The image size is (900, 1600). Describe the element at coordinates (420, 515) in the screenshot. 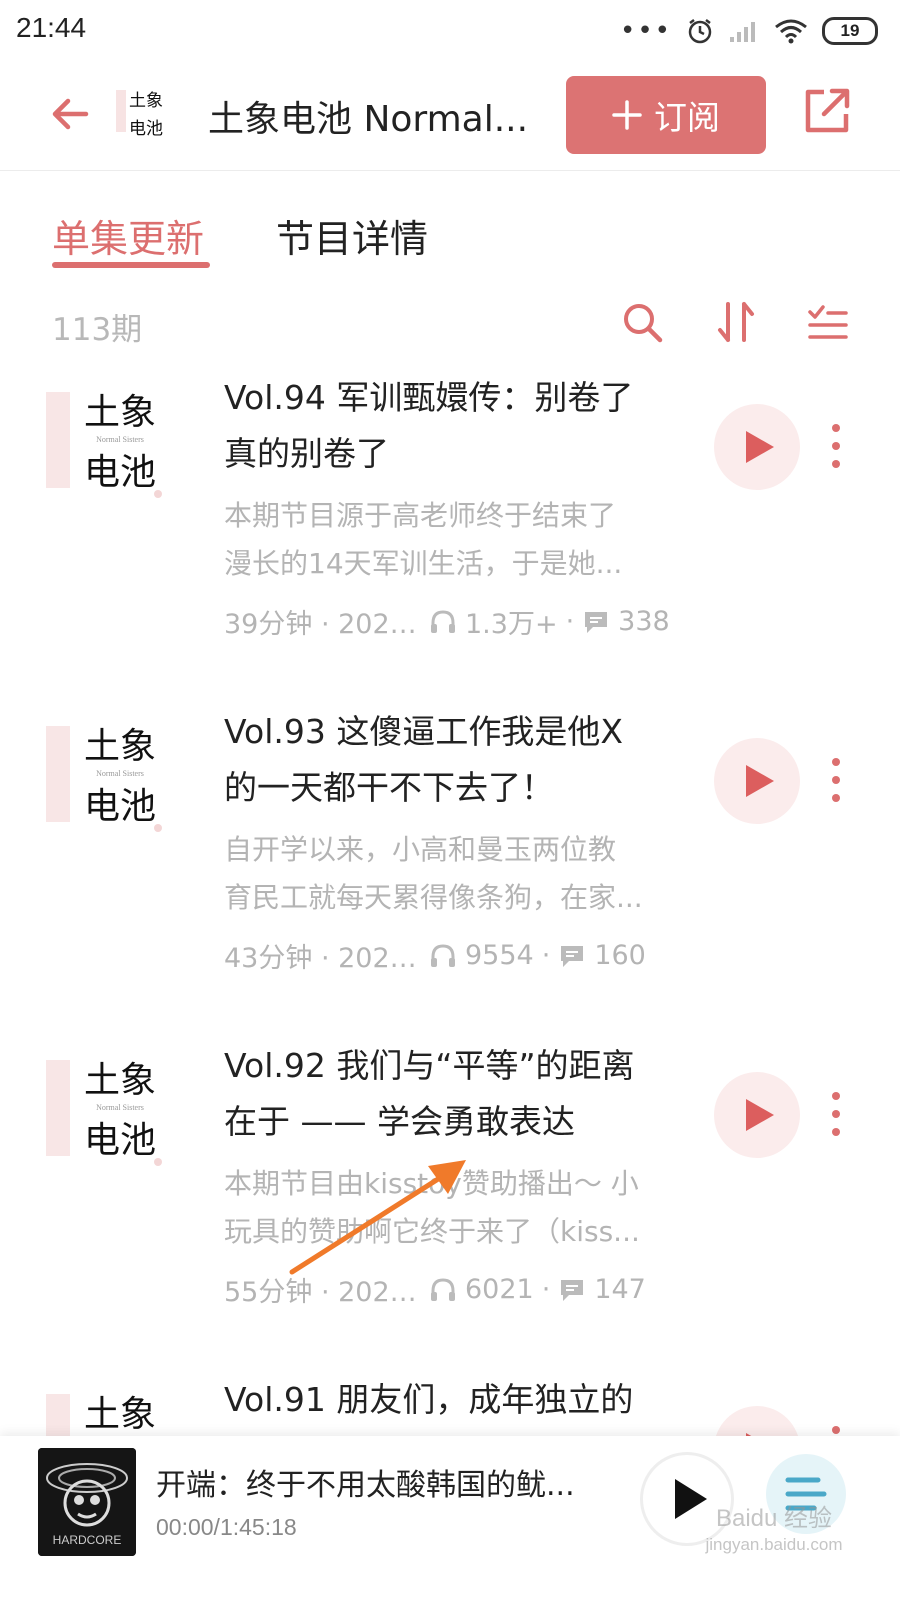

I see `episode-desc-line1: 本期节目源于高老师终于结束了` at that location.